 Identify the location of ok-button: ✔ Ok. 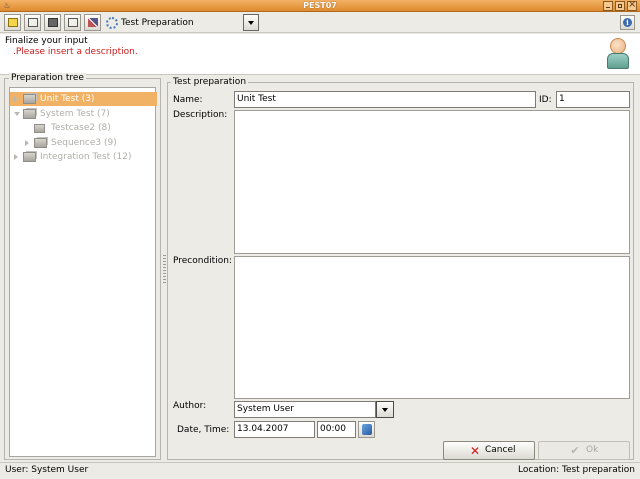
(584, 450).